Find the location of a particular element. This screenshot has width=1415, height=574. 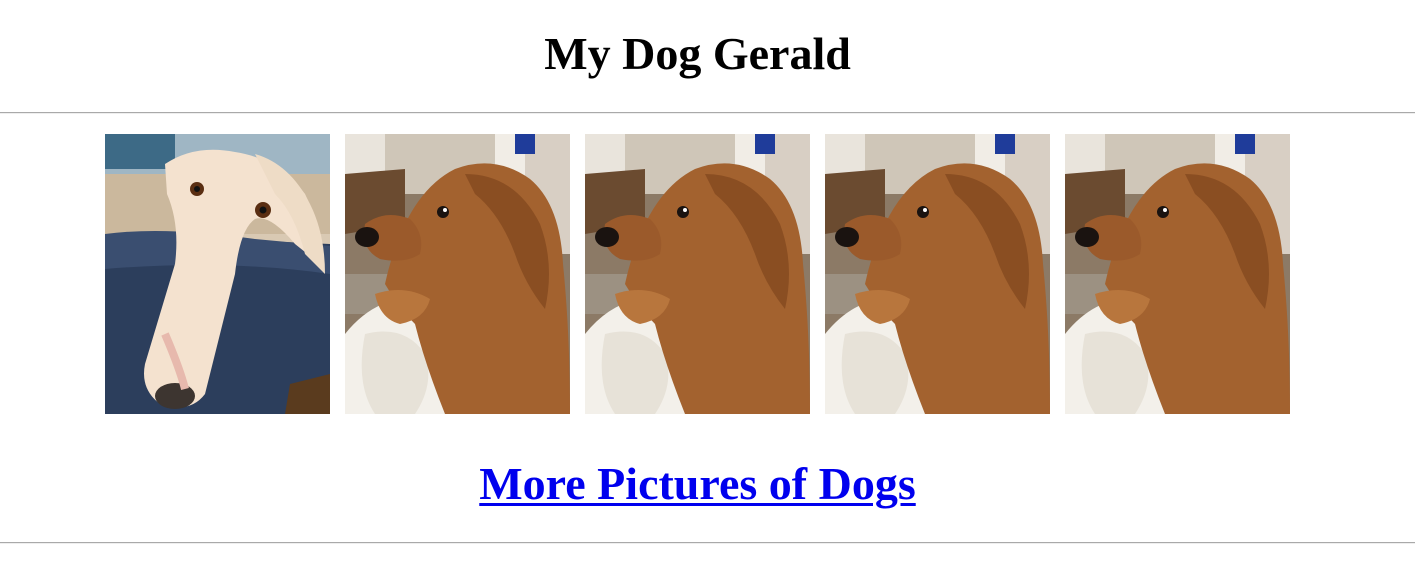

more-link-container: More Pictures of Dogs is located at coordinates (697, 484).